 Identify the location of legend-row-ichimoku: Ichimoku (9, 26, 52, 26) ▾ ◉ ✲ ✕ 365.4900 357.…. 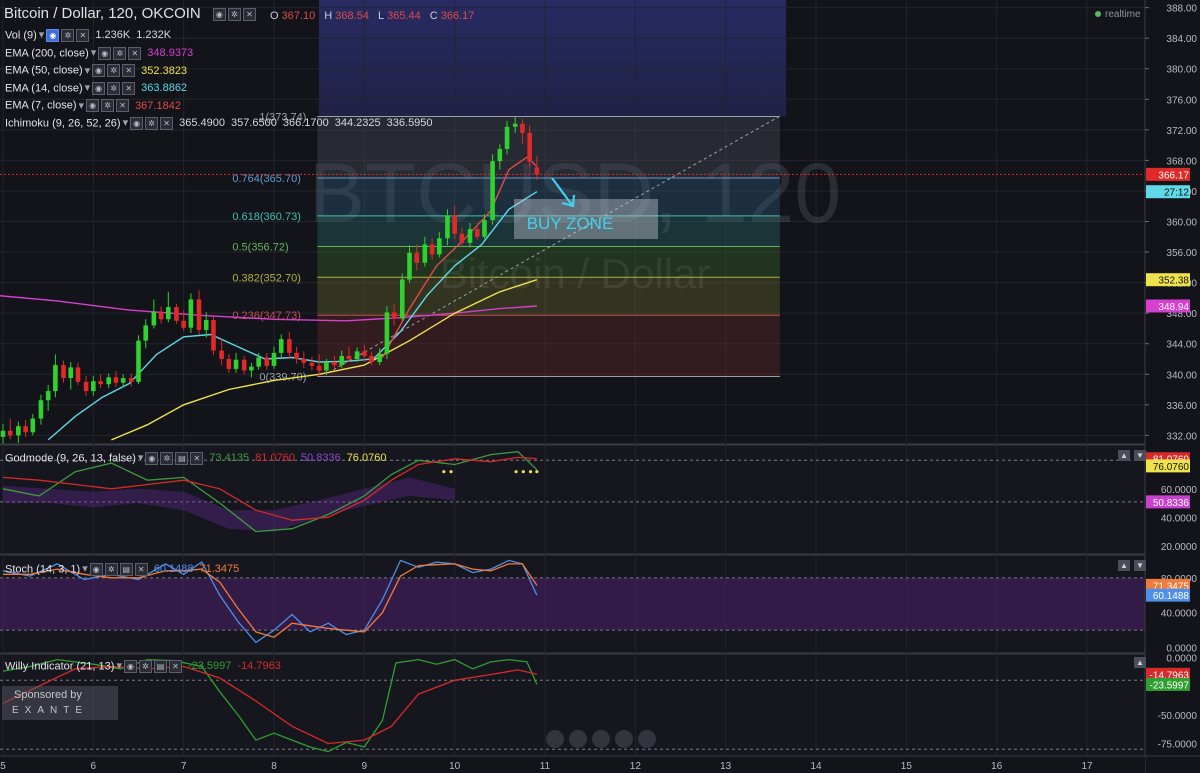
(219, 123).